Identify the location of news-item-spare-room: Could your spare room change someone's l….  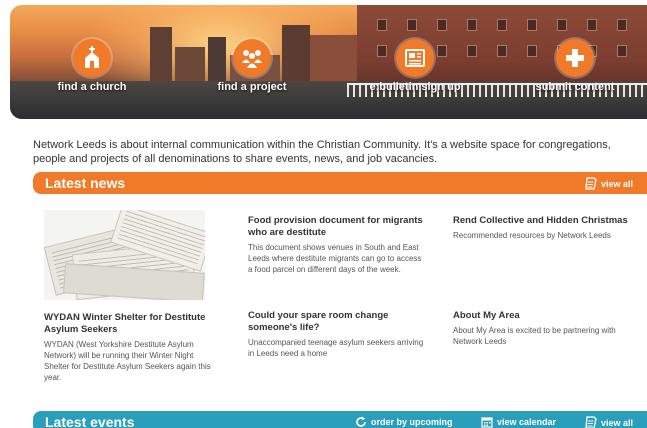
(338, 334).